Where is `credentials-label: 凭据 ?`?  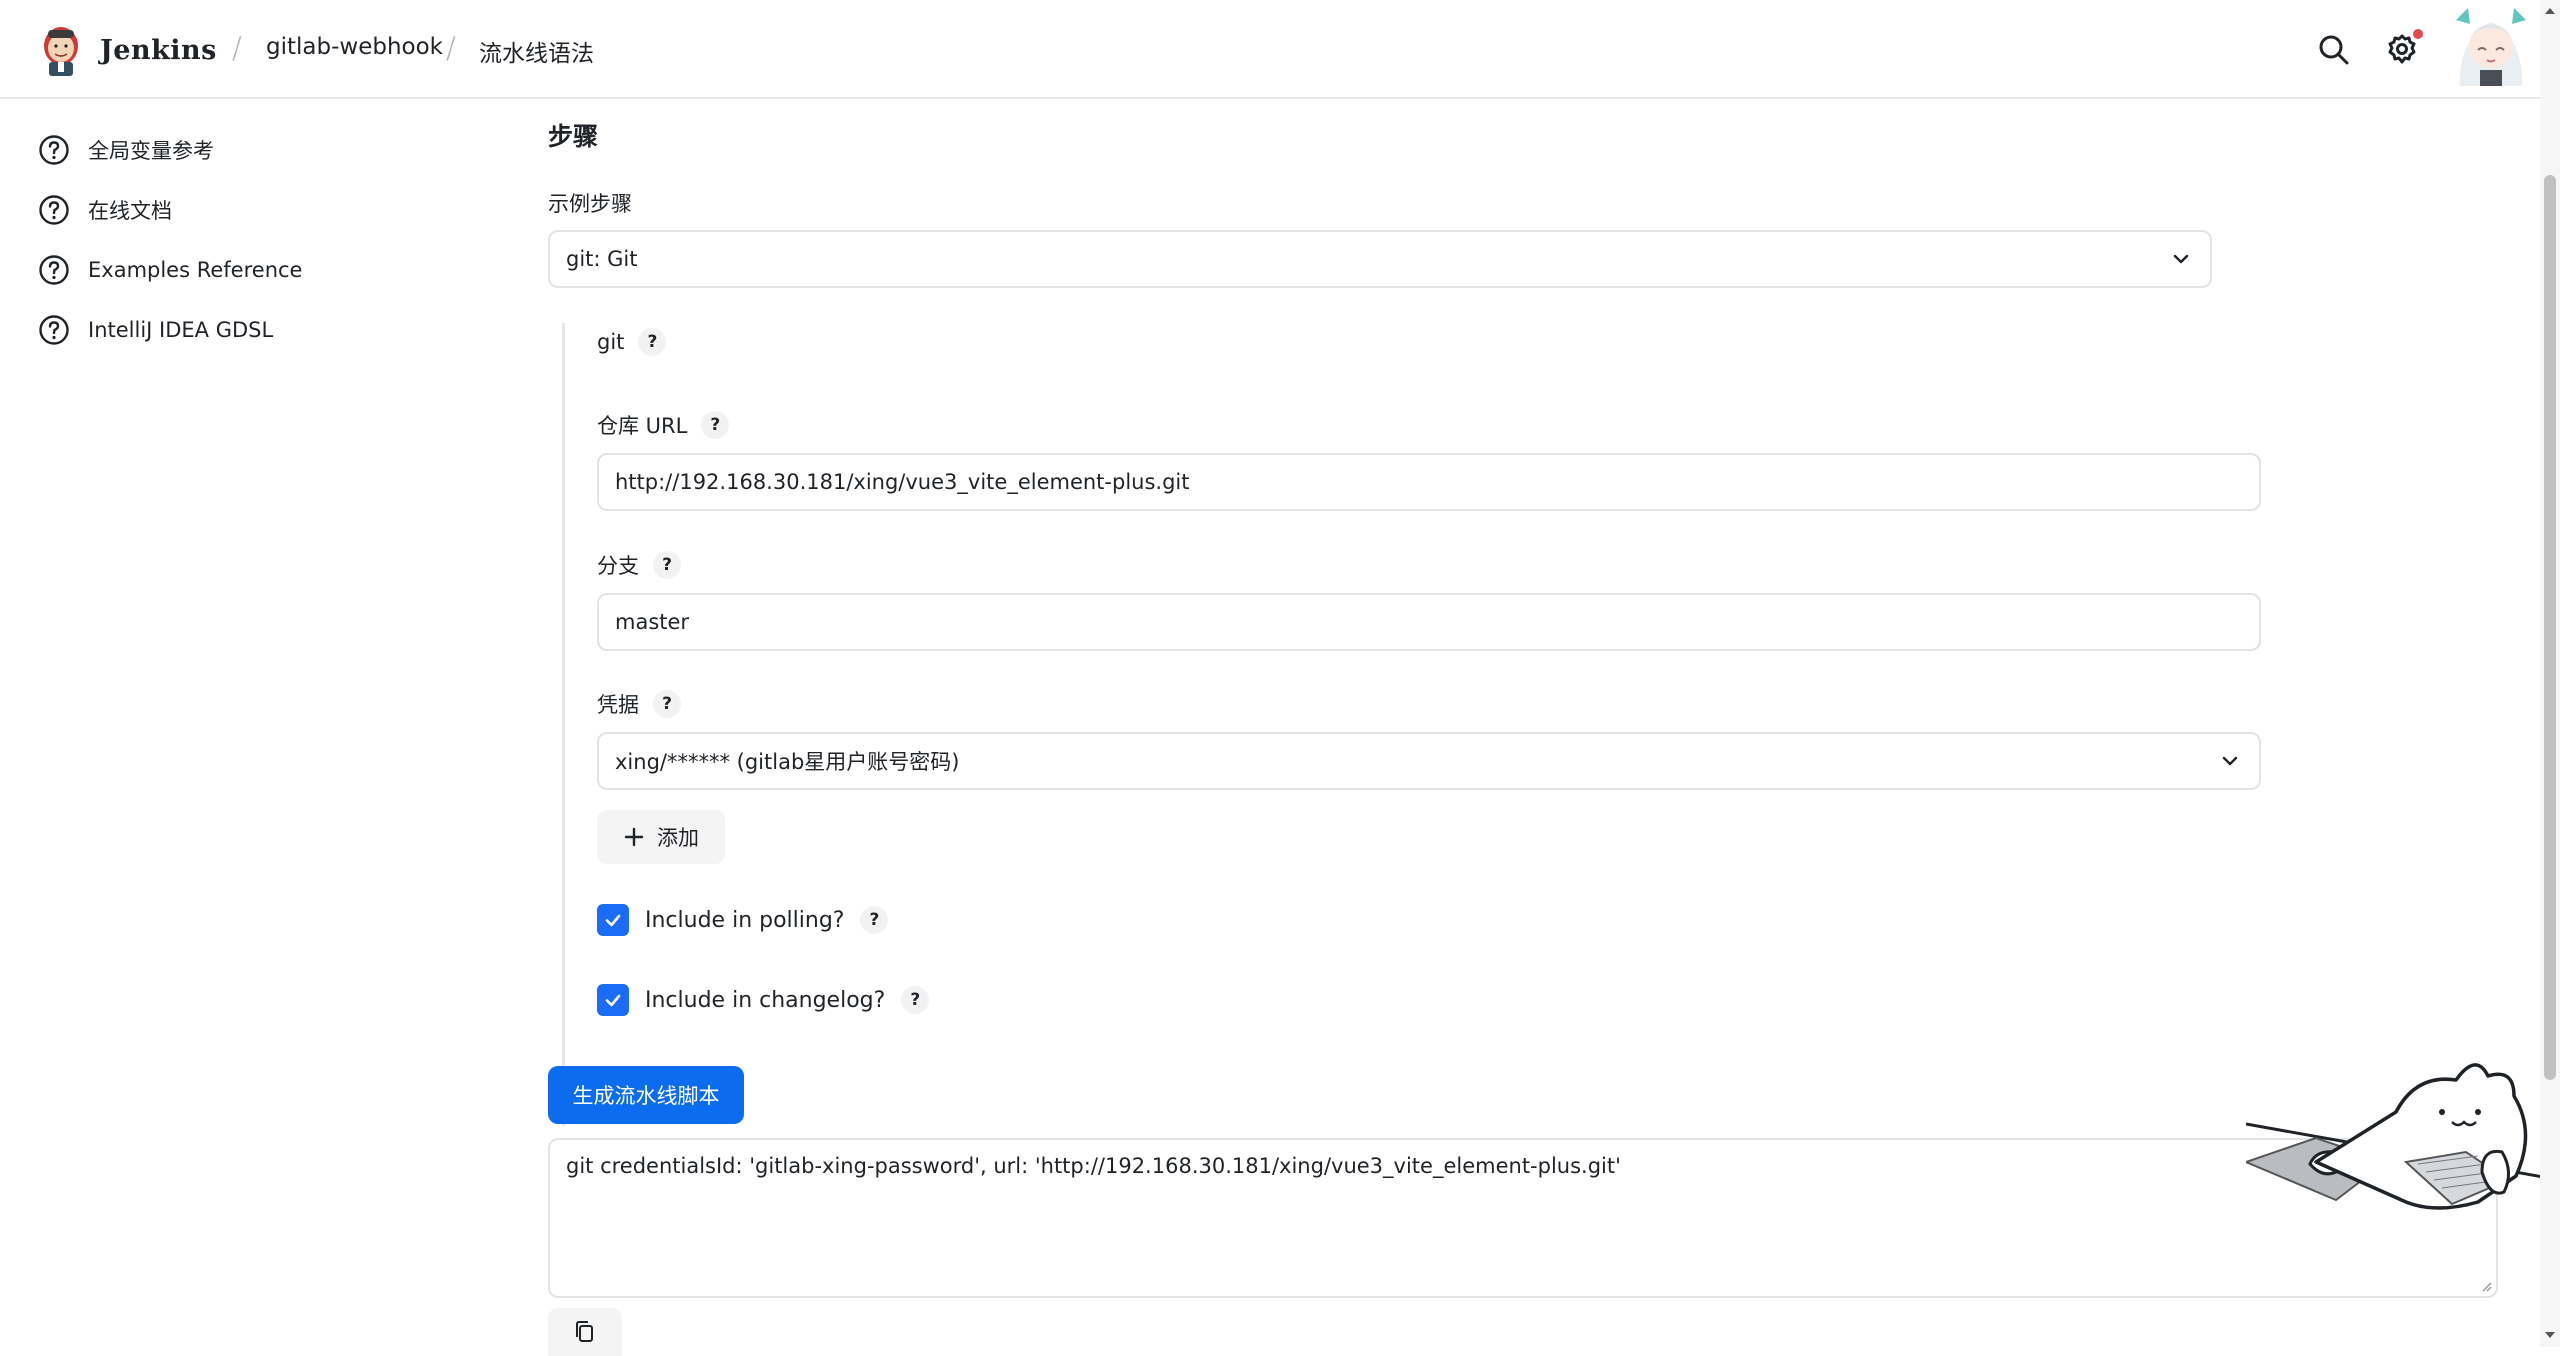 credentials-label: 凭据 ? is located at coordinates (639, 704).